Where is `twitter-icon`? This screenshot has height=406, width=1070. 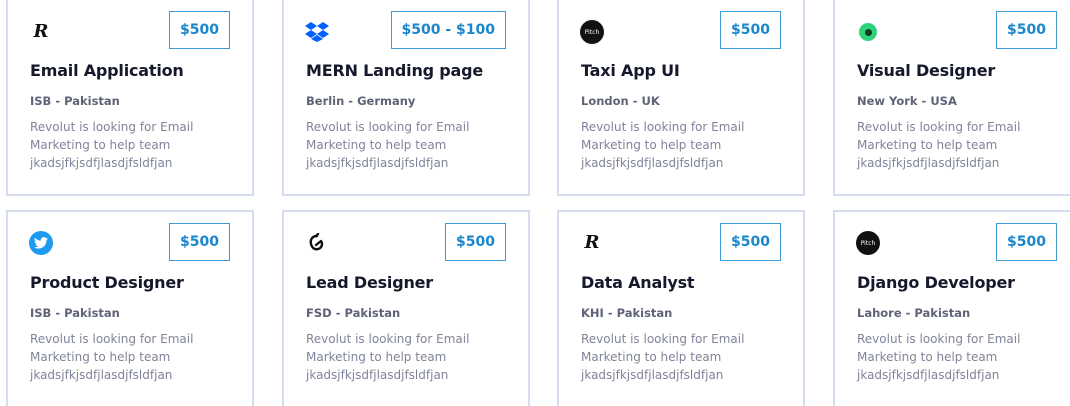
twitter-icon is located at coordinates (41, 243).